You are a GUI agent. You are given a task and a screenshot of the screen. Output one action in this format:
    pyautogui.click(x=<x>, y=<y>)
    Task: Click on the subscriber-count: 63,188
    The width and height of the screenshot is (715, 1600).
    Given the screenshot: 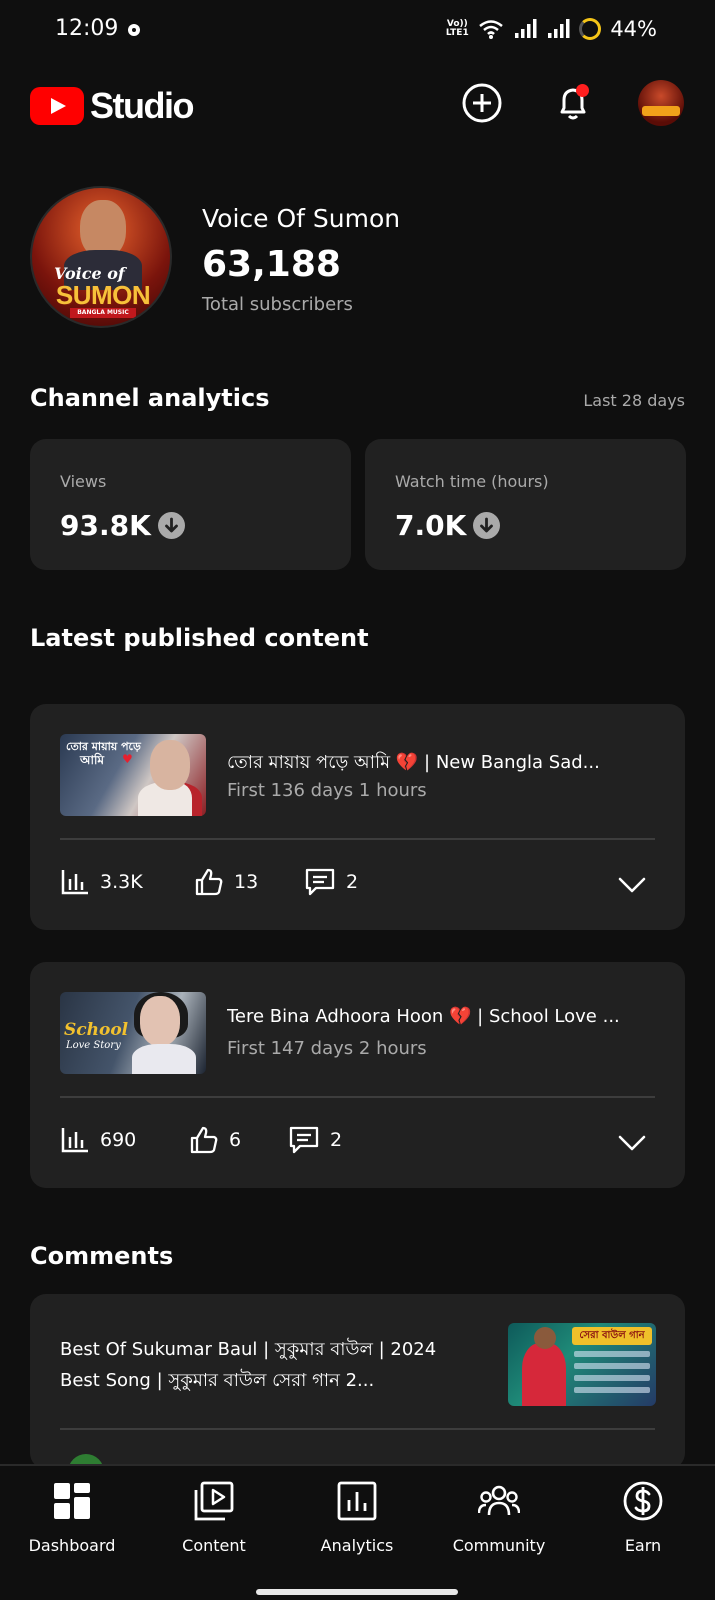 What is the action you would take?
    pyautogui.click(x=271, y=264)
    